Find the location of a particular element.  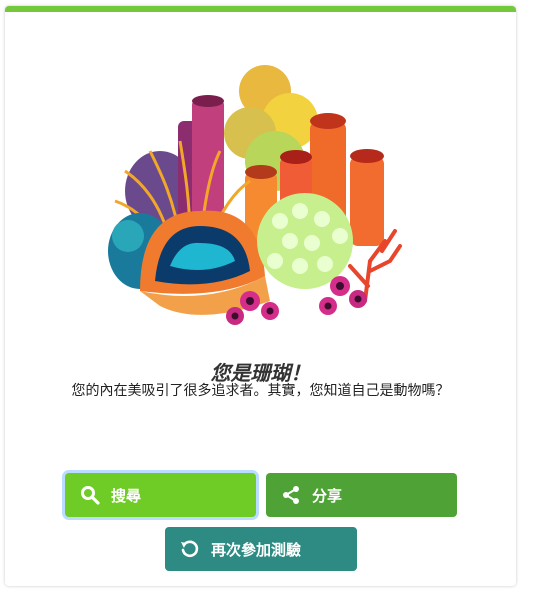

share-button-label: 分享 is located at coordinates (327, 495).